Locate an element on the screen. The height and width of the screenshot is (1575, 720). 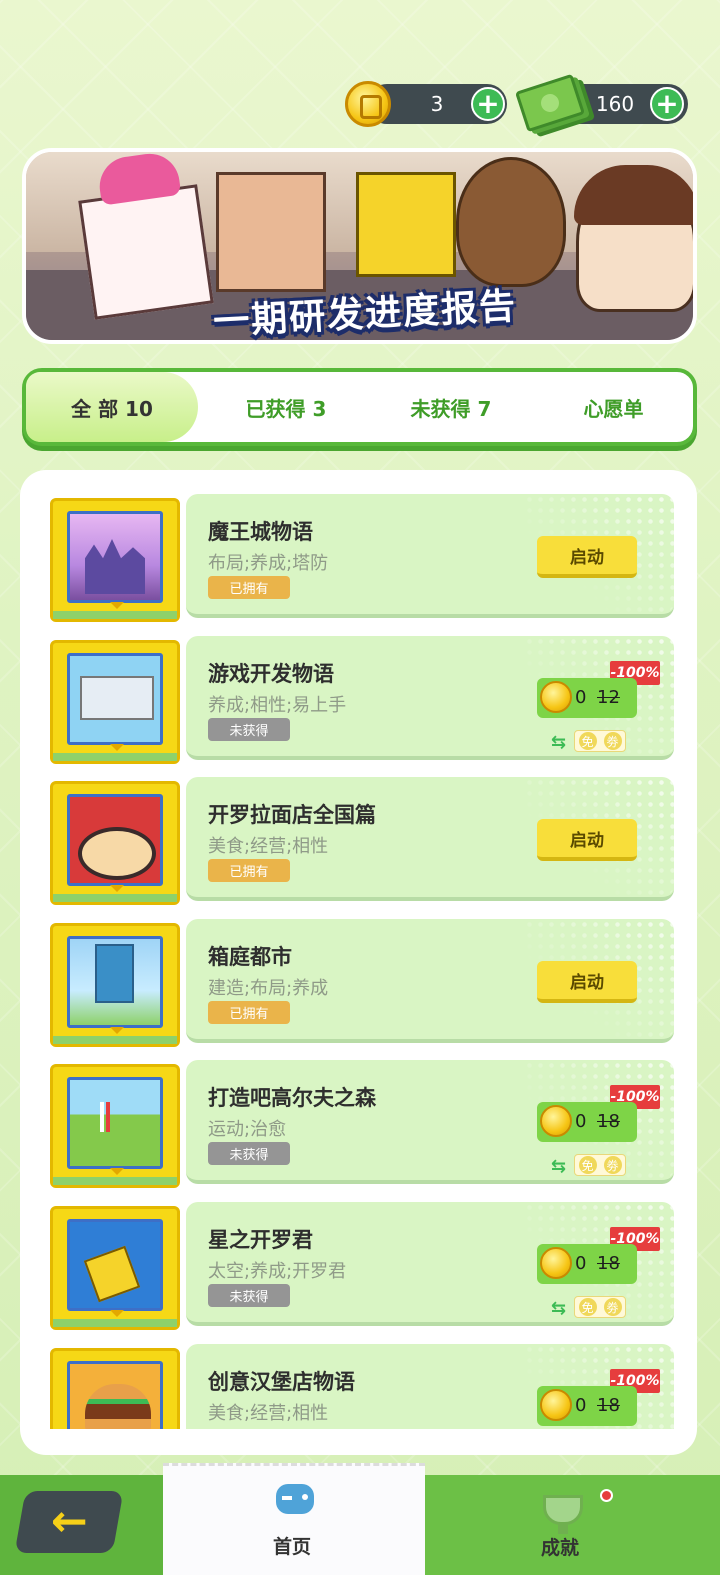
tab-not-owned: 未获得 7 is located at coordinates (451, 407).